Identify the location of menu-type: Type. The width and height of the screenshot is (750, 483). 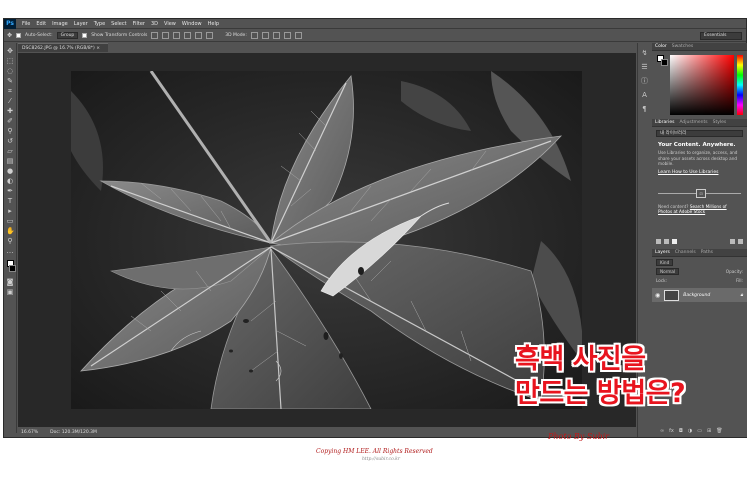
(99, 24).